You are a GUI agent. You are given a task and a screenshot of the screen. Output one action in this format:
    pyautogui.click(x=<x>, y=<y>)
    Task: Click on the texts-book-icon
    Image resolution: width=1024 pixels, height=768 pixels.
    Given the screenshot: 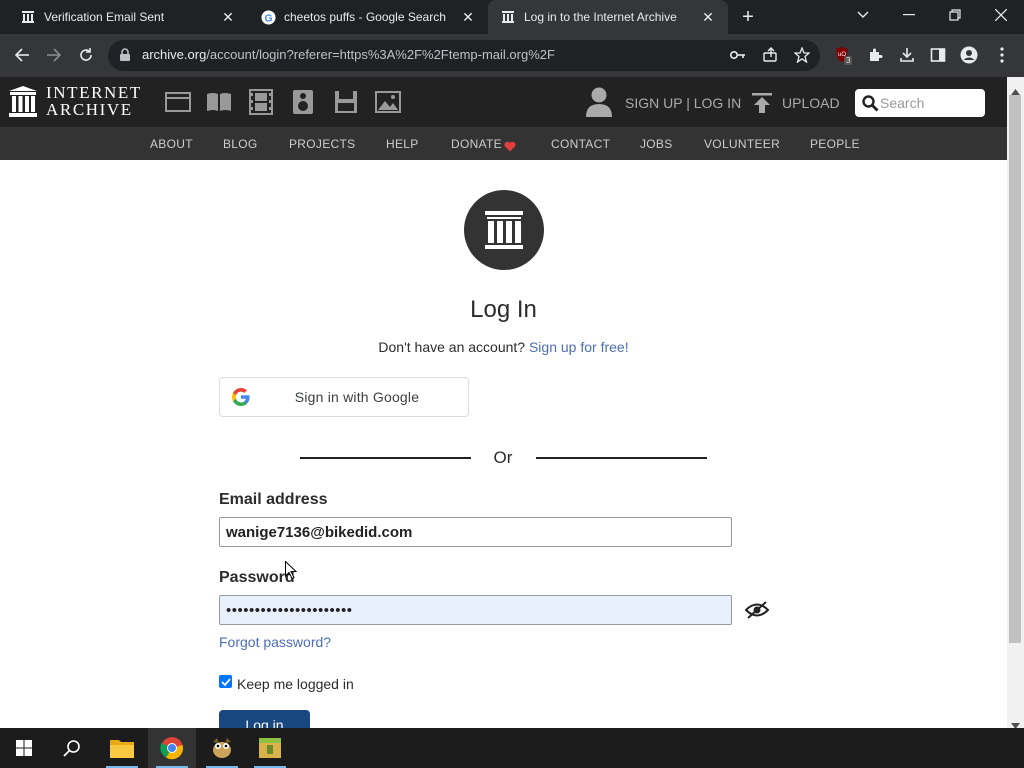 What is the action you would take?
    pyautogui.click(x=219, y=102)
    